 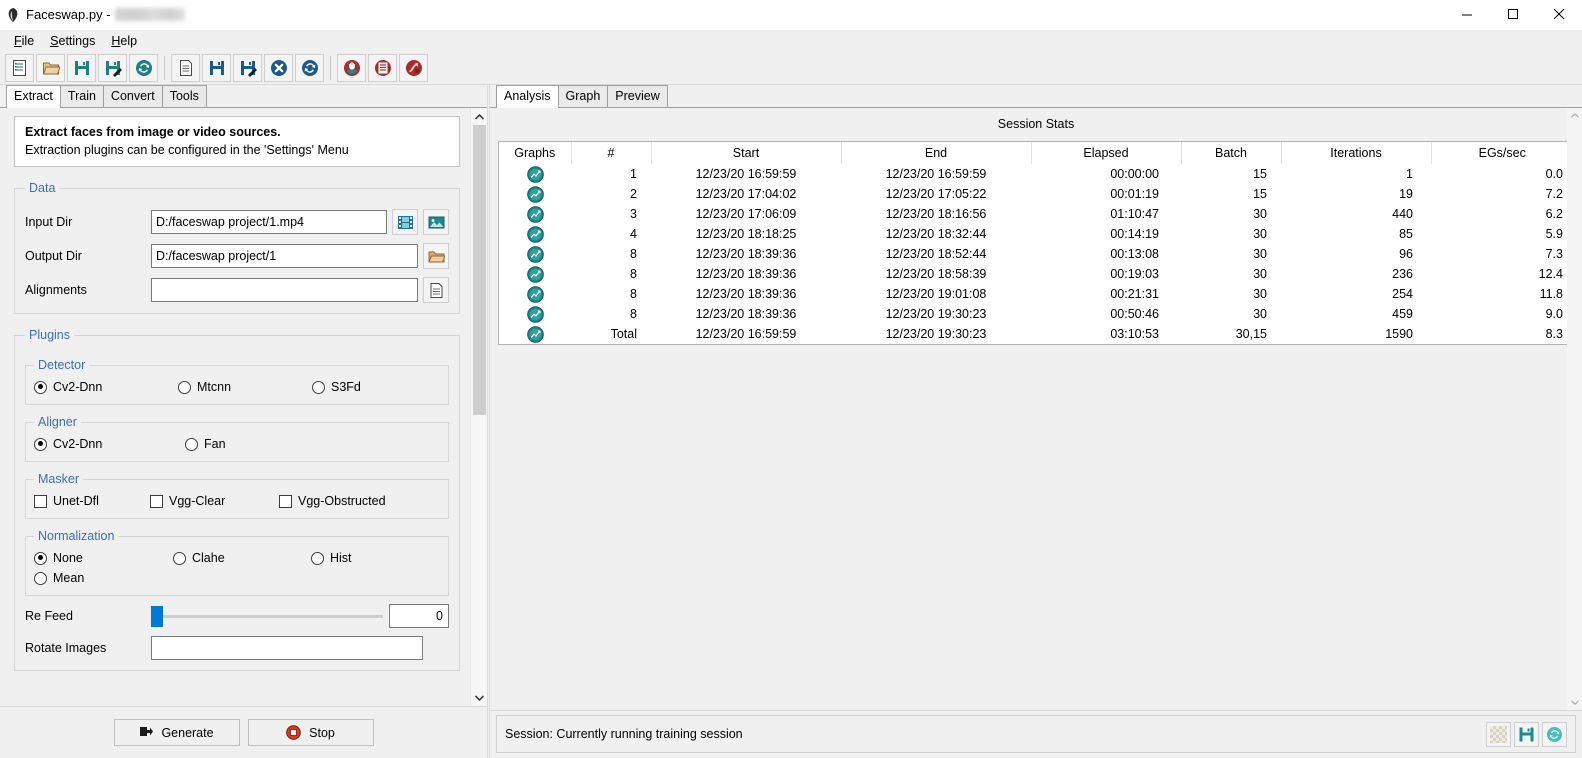 What do you see at coordinates (413, 67) in the screenshot?
I see `effmpeg-tool-icon` at bounding box center [413, 67].